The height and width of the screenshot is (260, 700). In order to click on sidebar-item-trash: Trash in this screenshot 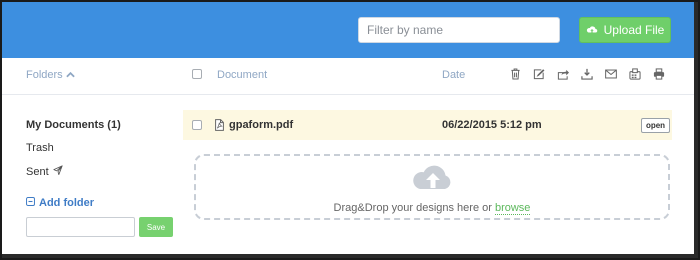, I will do `click(40, 148)`.